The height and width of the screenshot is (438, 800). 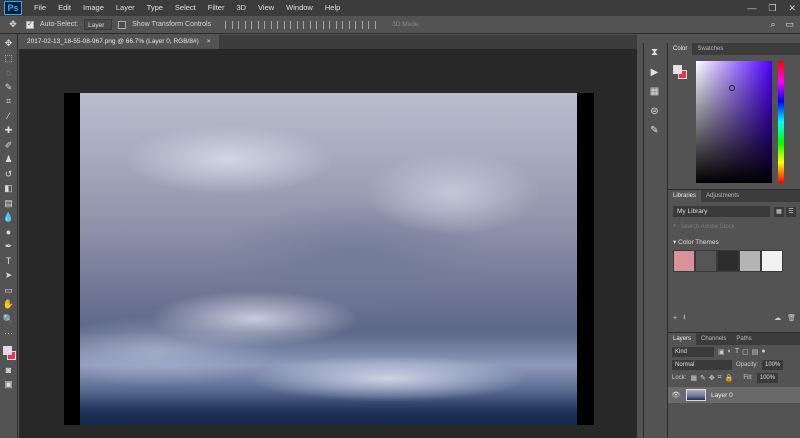 I want to click on menu-help: Help, so click(x=332, y=8).